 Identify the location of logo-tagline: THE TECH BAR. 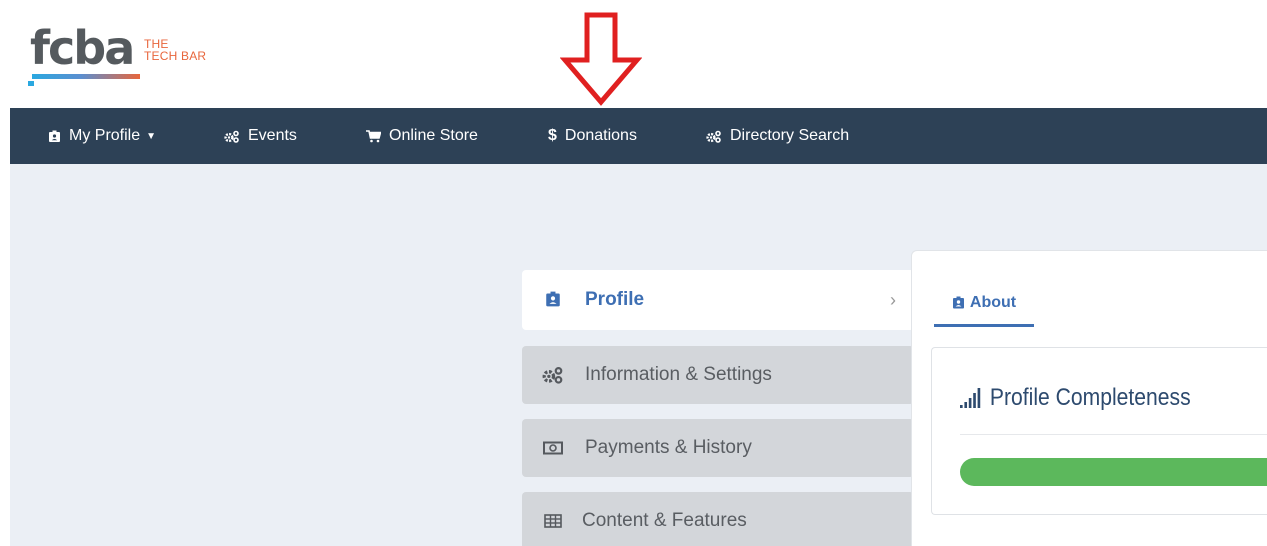
(175, 50).